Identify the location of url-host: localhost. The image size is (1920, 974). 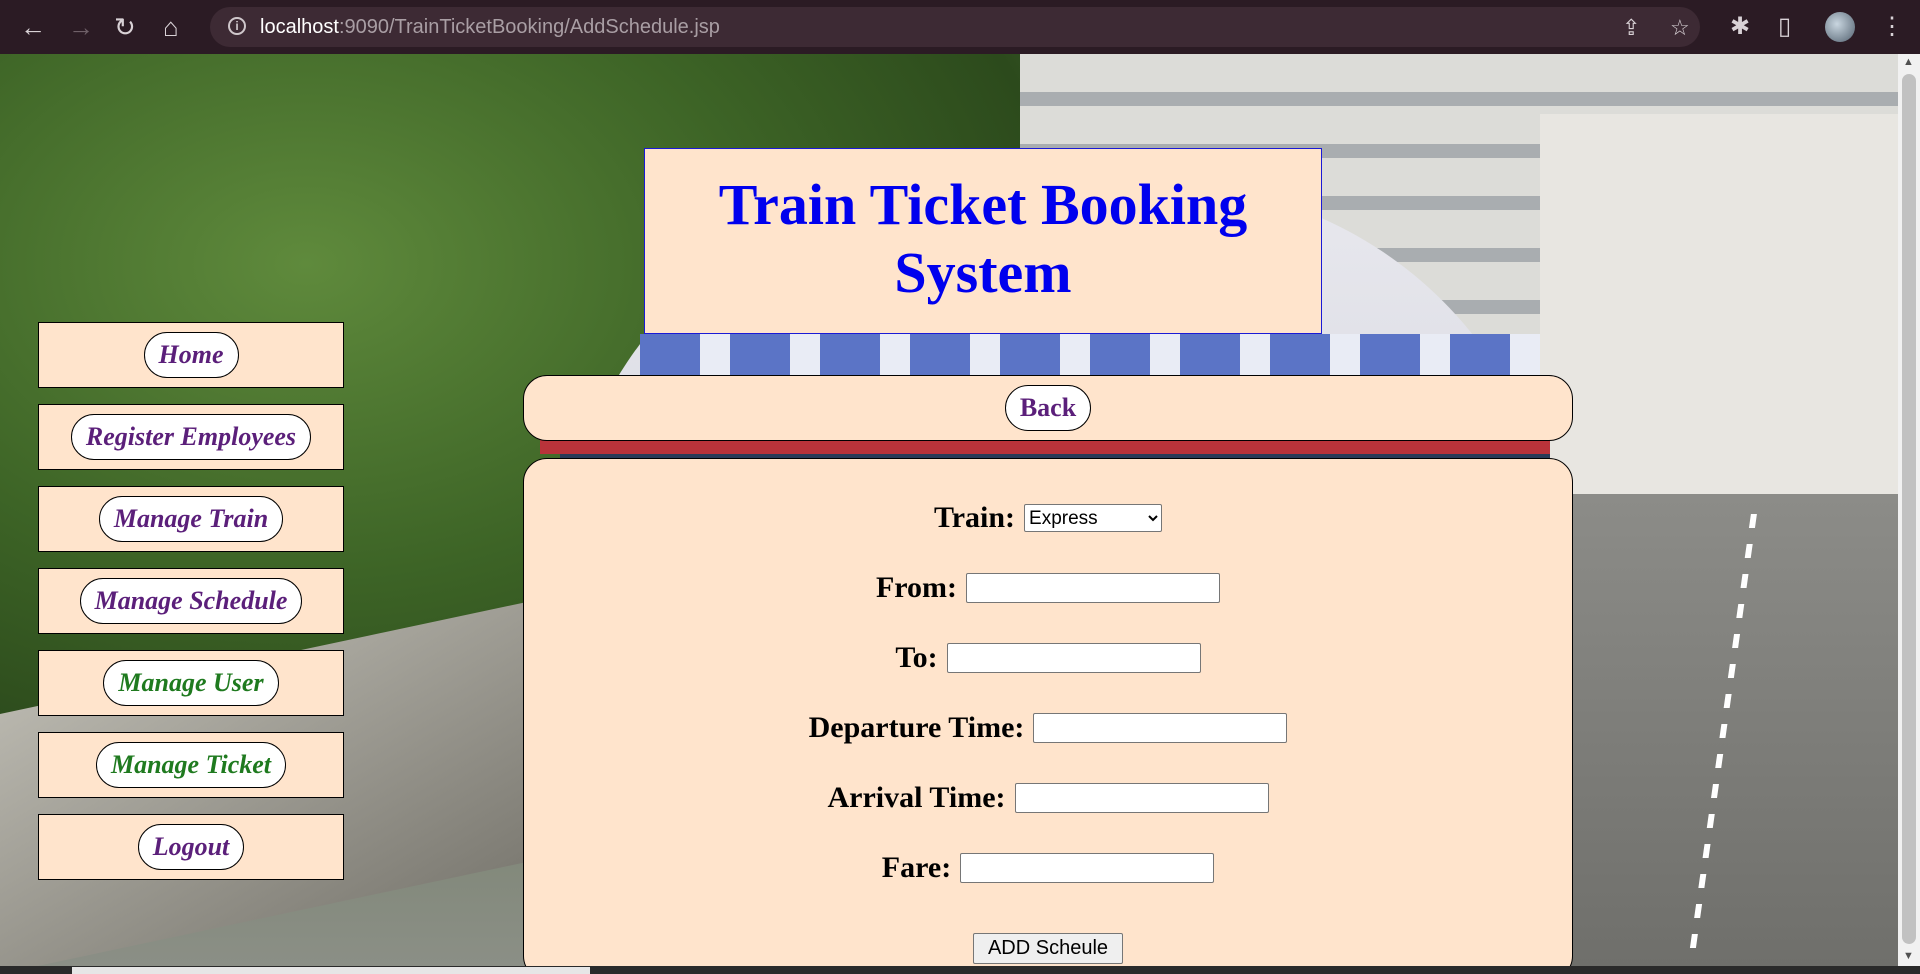
(299, 27).